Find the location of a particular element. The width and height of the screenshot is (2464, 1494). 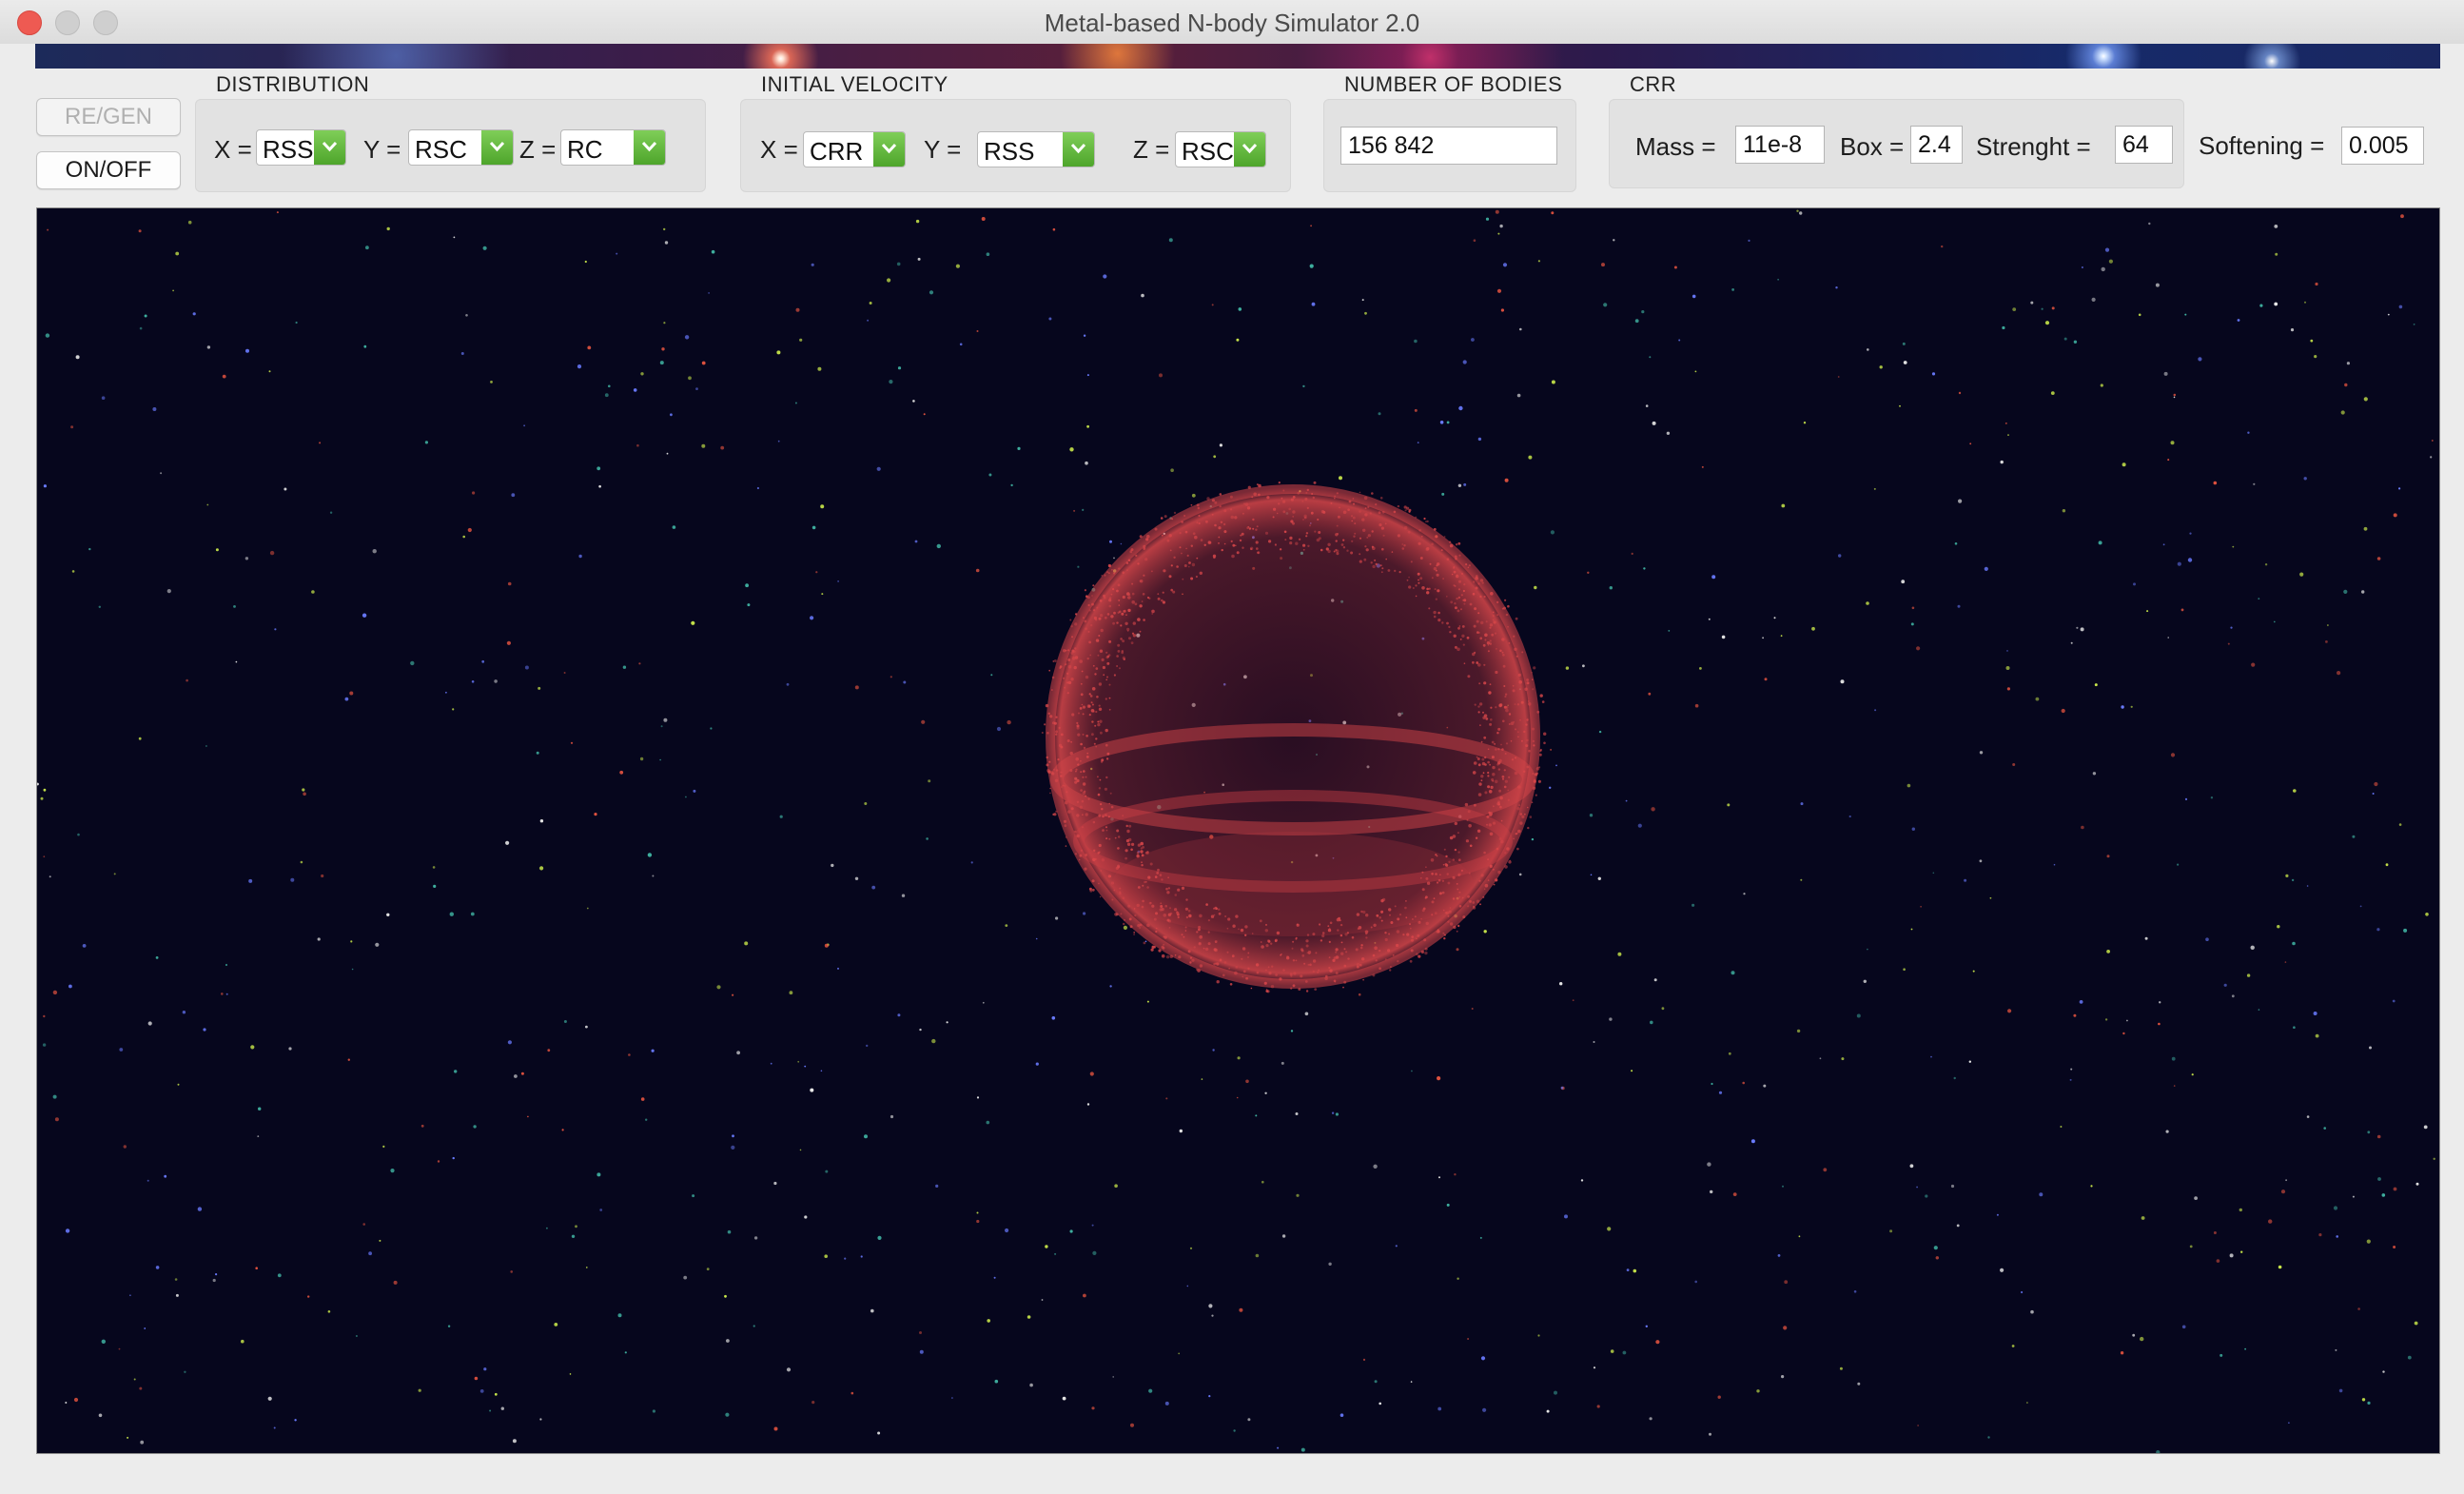

number-of-bodies-input: 156 842 is located at coordinates (1448, 146).